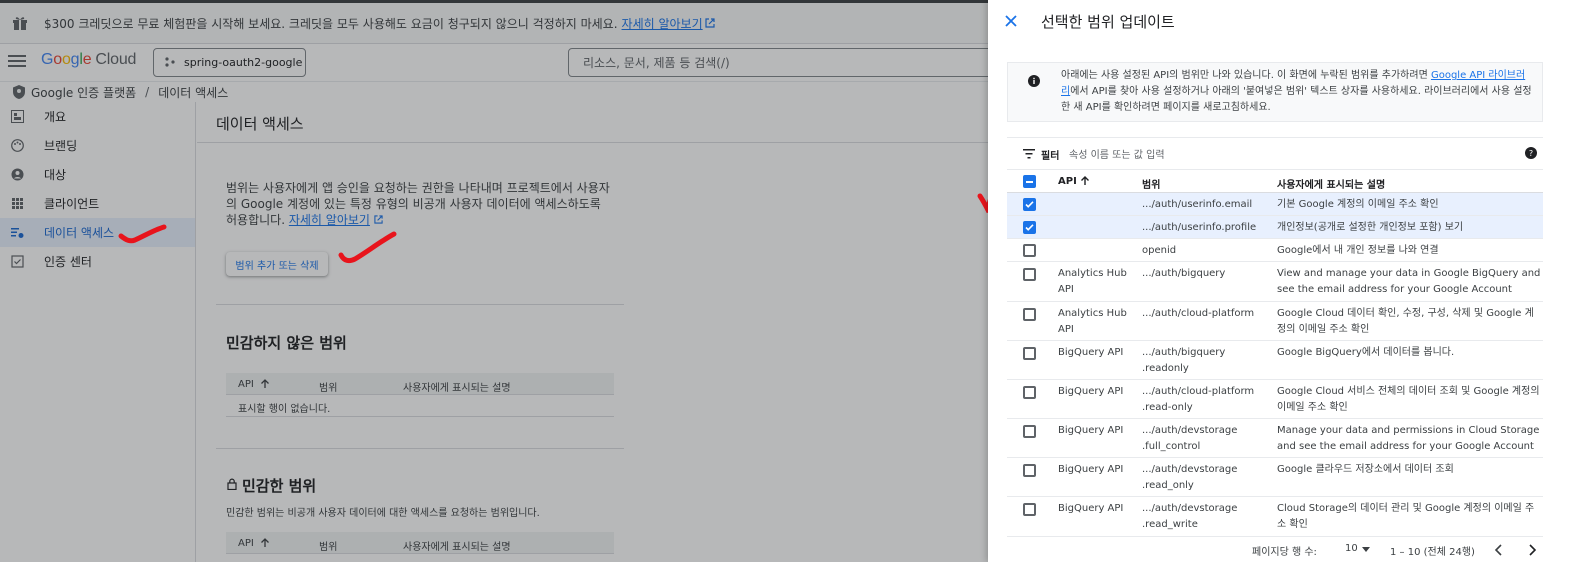  I want to click on pagination-footer: 페이지당 행 수: 10 1 – 10 (전체 24행), so click(1275, 550).